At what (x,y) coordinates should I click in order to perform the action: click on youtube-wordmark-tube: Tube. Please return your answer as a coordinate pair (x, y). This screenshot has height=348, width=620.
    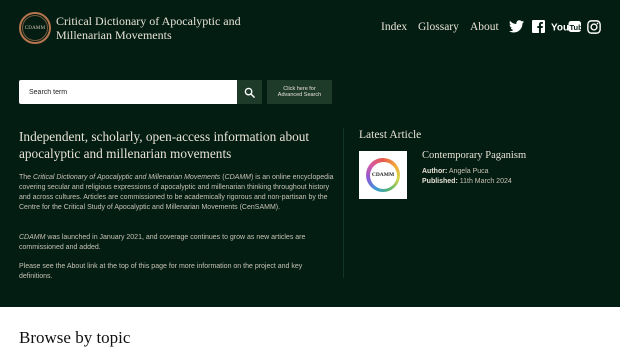
    Looking at the image, I should click on (576, 27).